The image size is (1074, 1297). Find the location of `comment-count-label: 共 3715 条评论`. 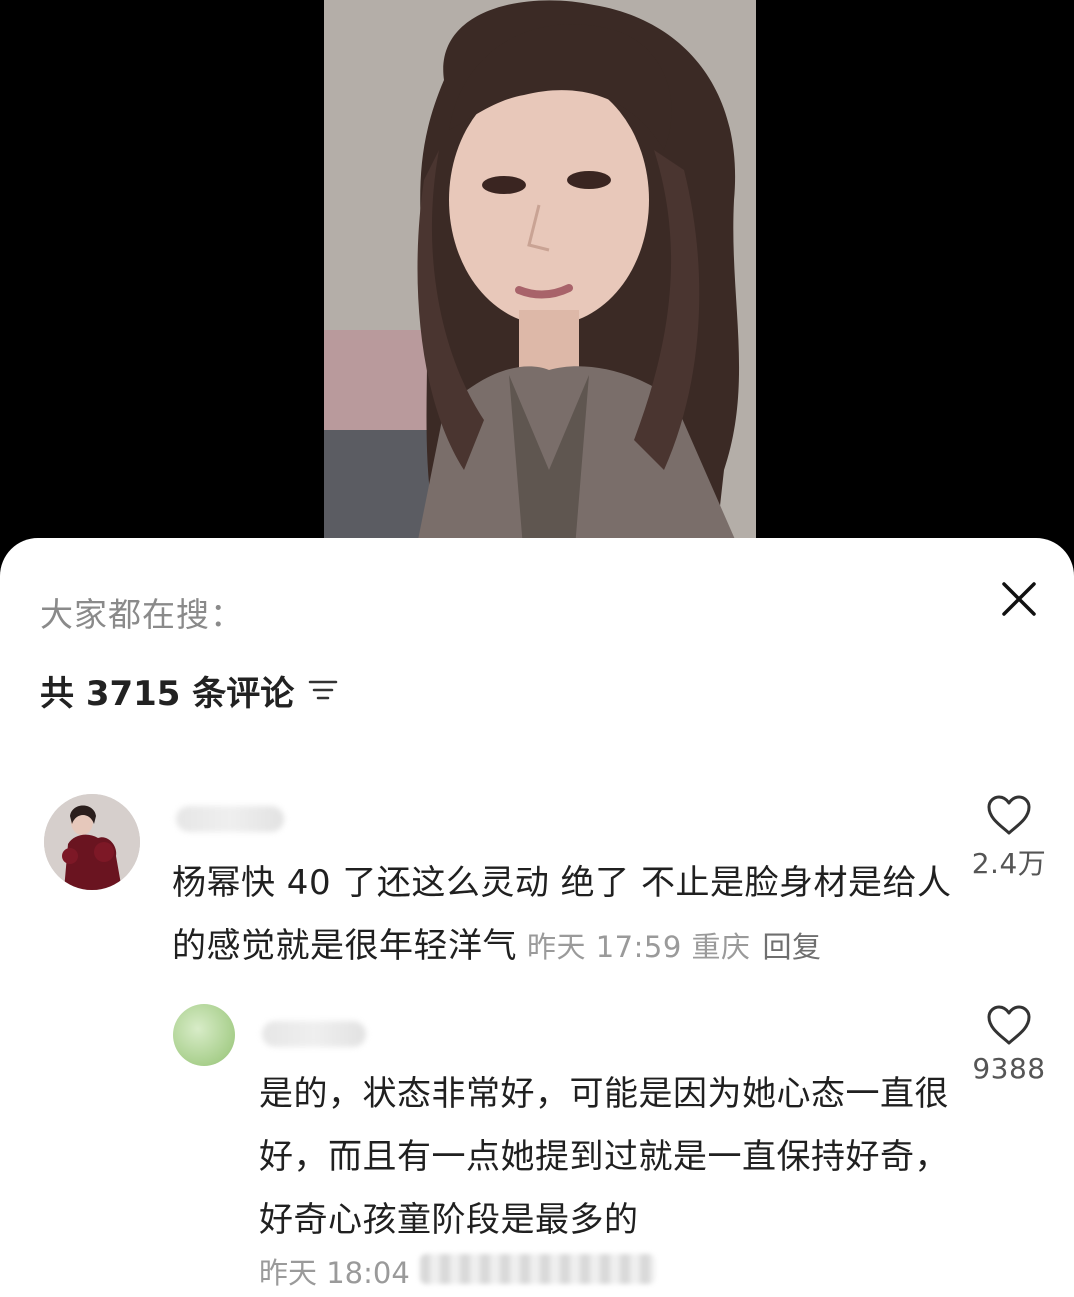

comment-count-label: 共 3715 条评论 is located at coordinates (167, 694).